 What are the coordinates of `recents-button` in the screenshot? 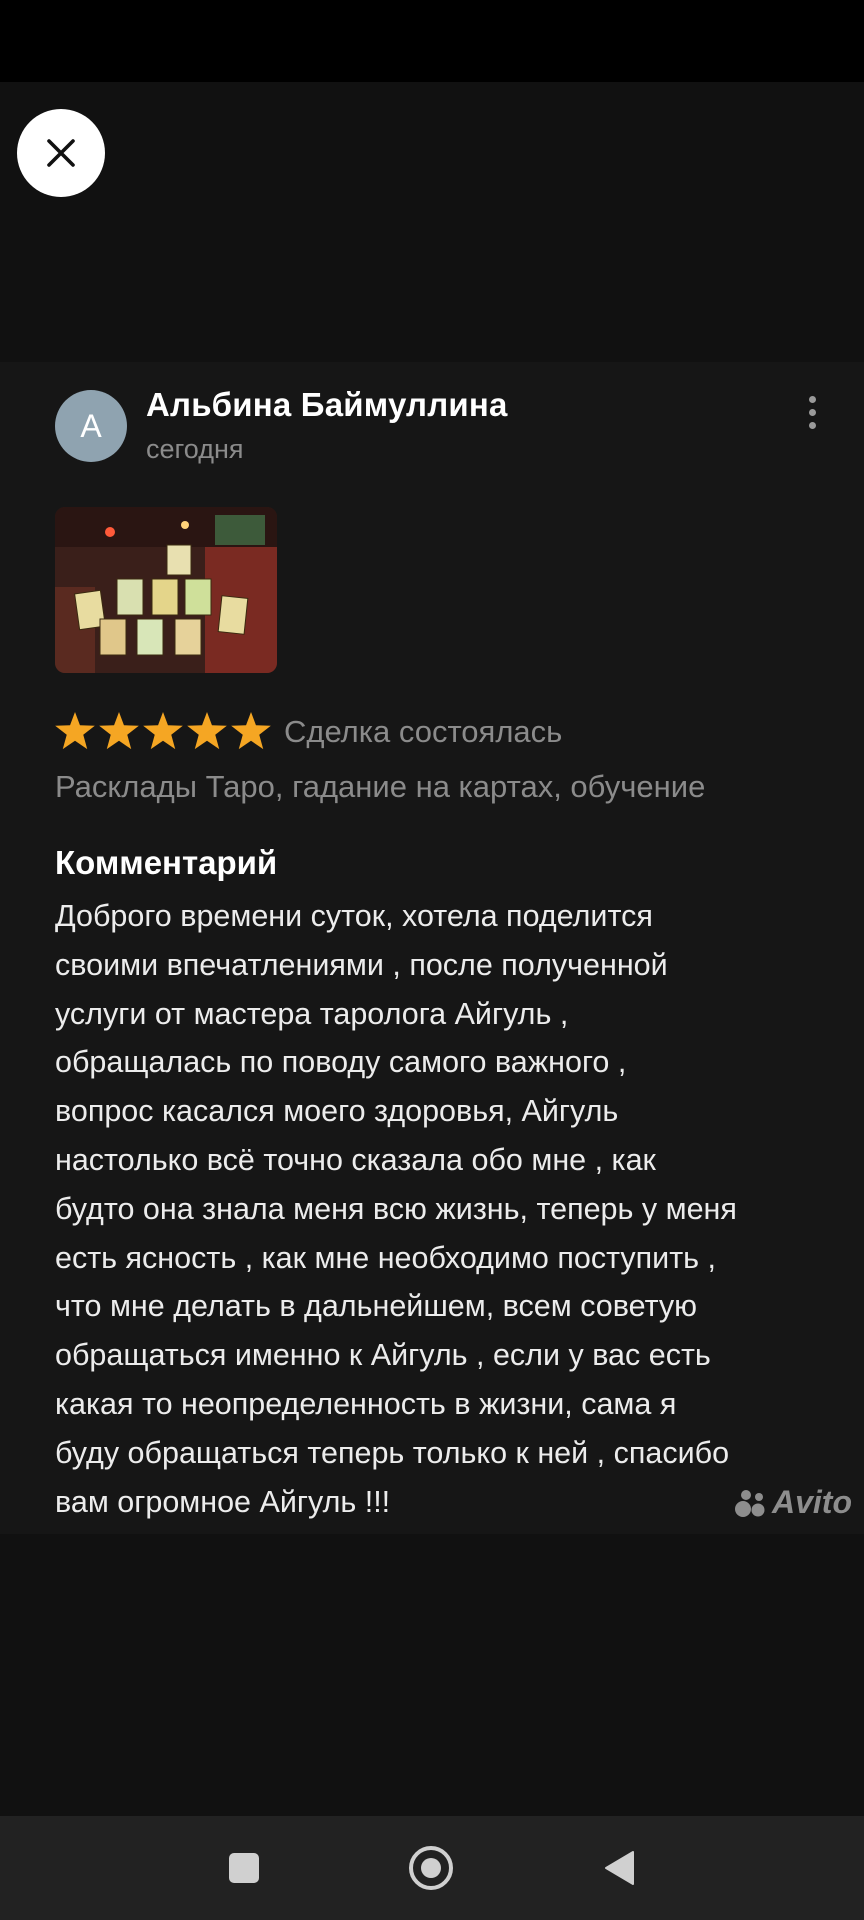 It's located at (244, 1868).